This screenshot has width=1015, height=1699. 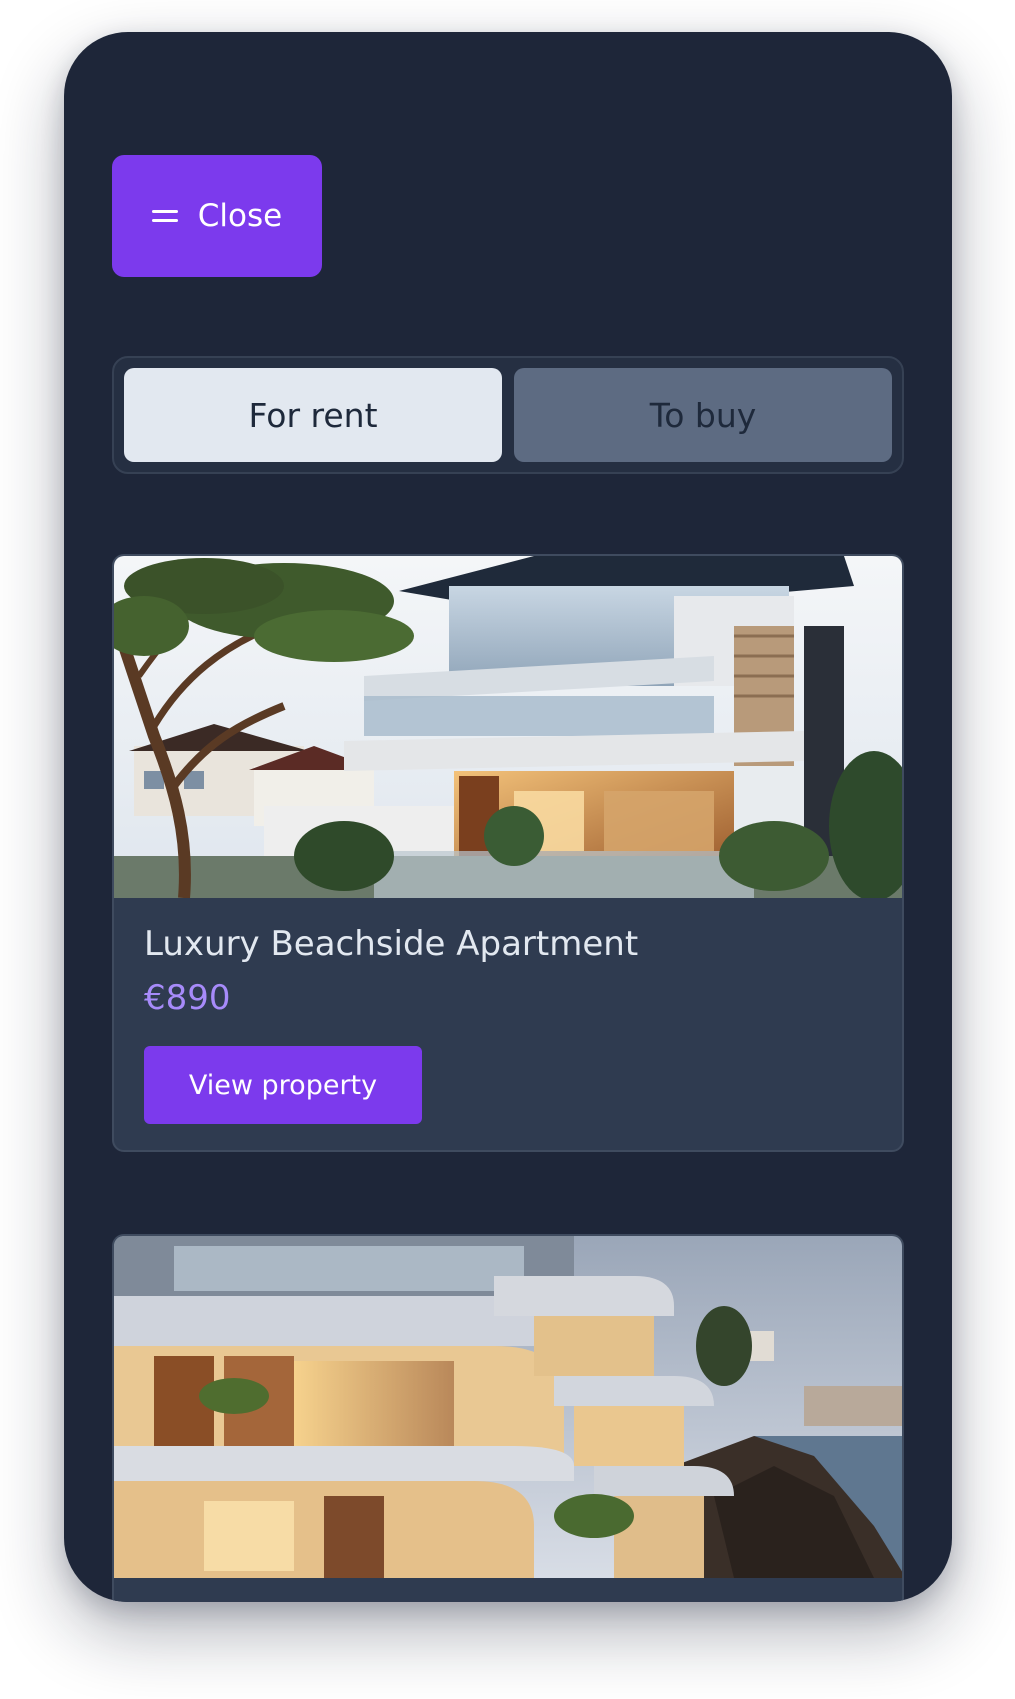 What do you see at coordinates (508, 415) in the screenshot?
I see `listing-type-toggle: For rent To buy` at bounding box center [508, 415].